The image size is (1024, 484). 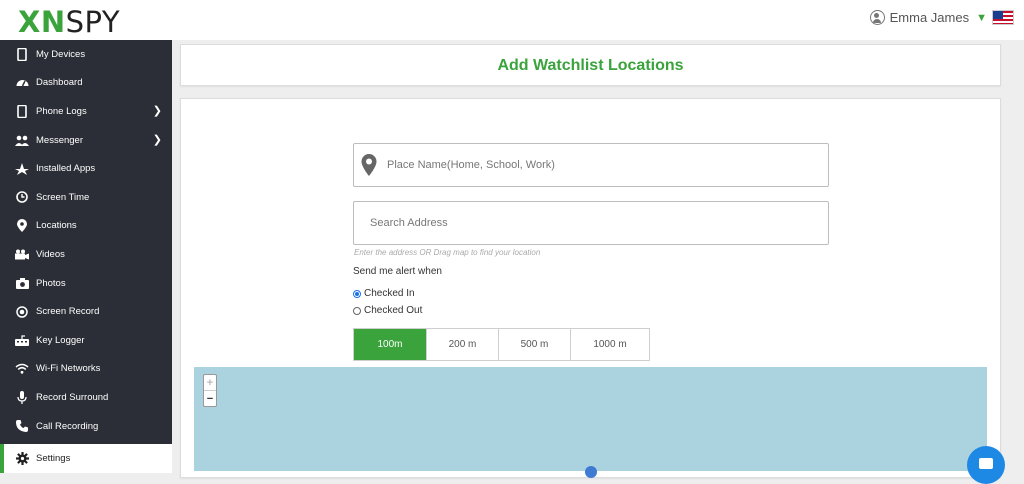 I want to click on sidebar-item-photos: Photos, so click(x=86, y=283).